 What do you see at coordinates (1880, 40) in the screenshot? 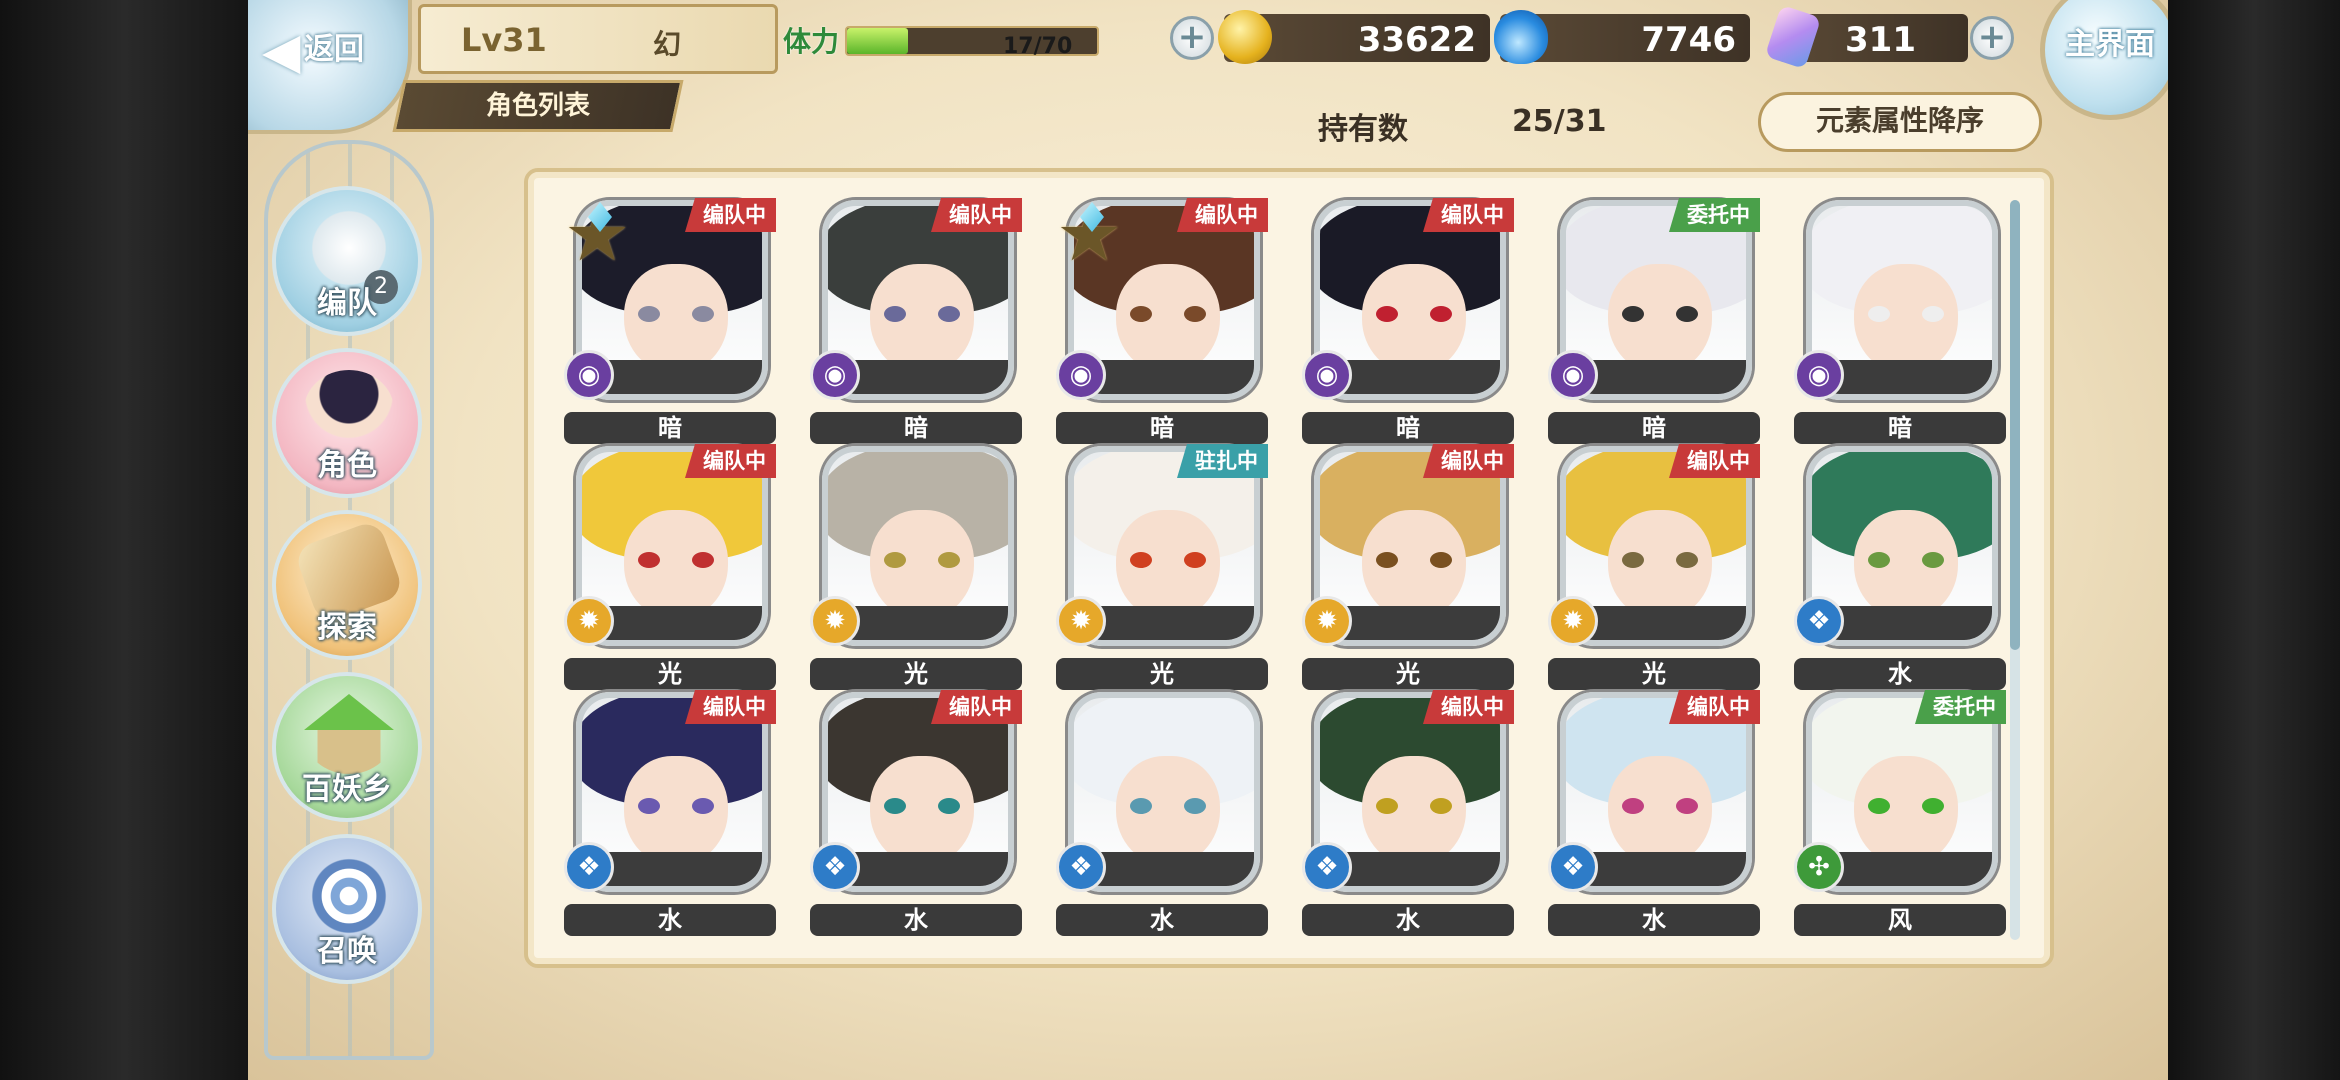
I see `crystal-value: 311` at bounding box center [1880, 40].